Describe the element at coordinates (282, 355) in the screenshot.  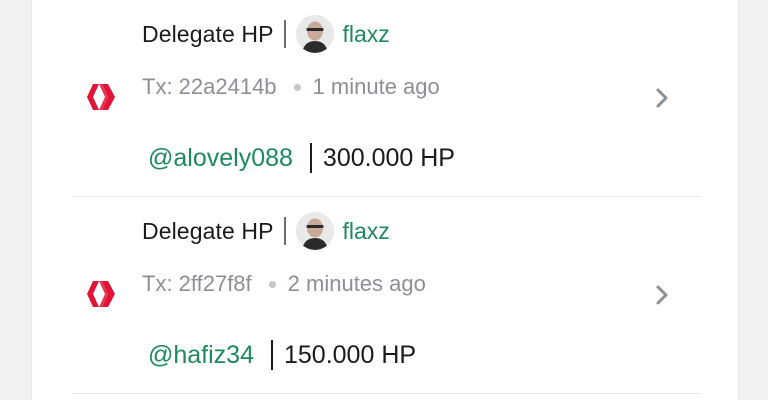
I see `delegation-details: @hafiz34 150.000 HP` at that location.